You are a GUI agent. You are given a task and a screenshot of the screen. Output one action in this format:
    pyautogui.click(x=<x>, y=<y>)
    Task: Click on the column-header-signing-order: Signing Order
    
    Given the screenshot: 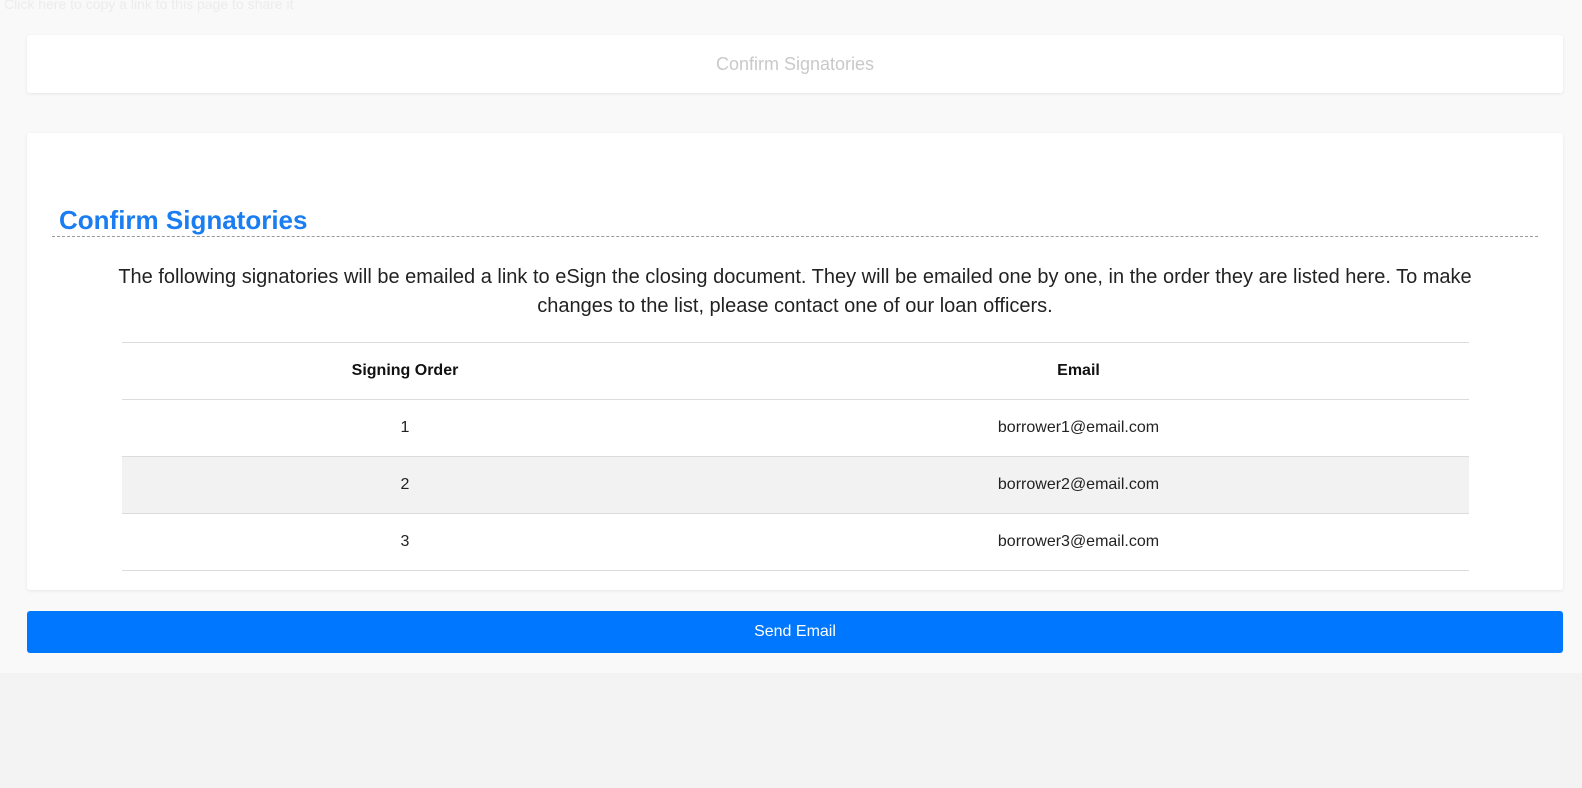 What is the action you would take?
    pyautogui.click(x=405, y=371)
    